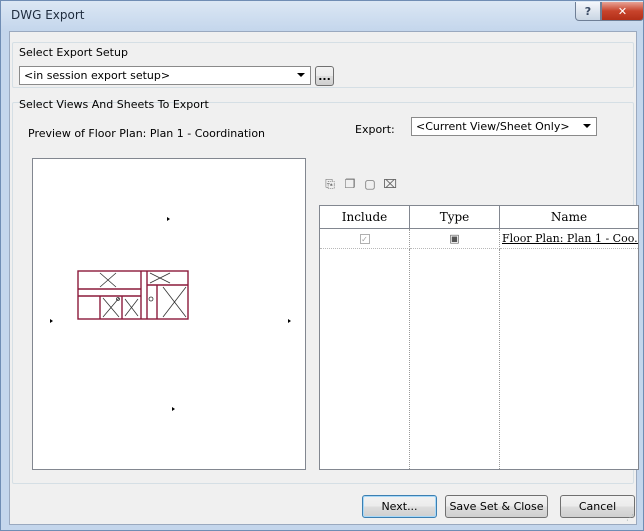 This screenshot has width=644, height=531. I want to click on window-title: DWG Export, so click(48, 15).